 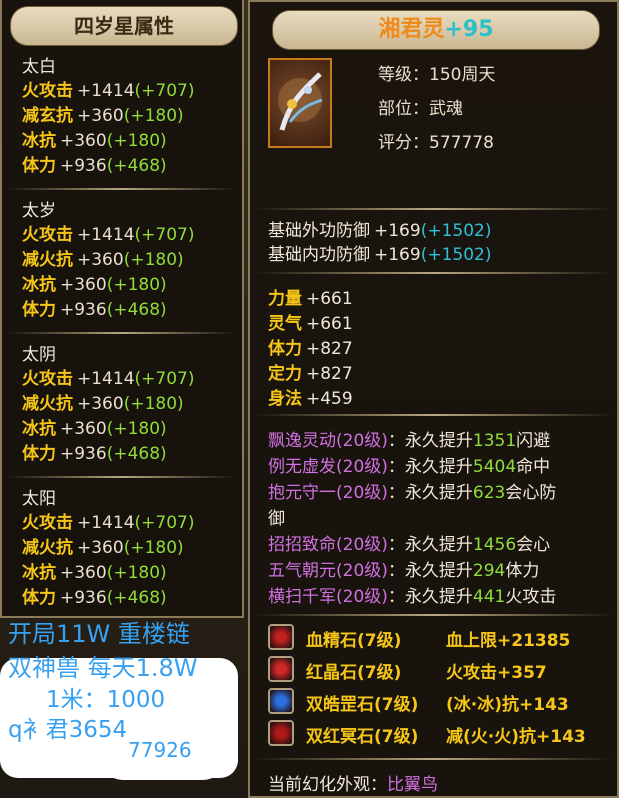 I want to click on stat-row: 体力 +827, so click(x=310, y=346).